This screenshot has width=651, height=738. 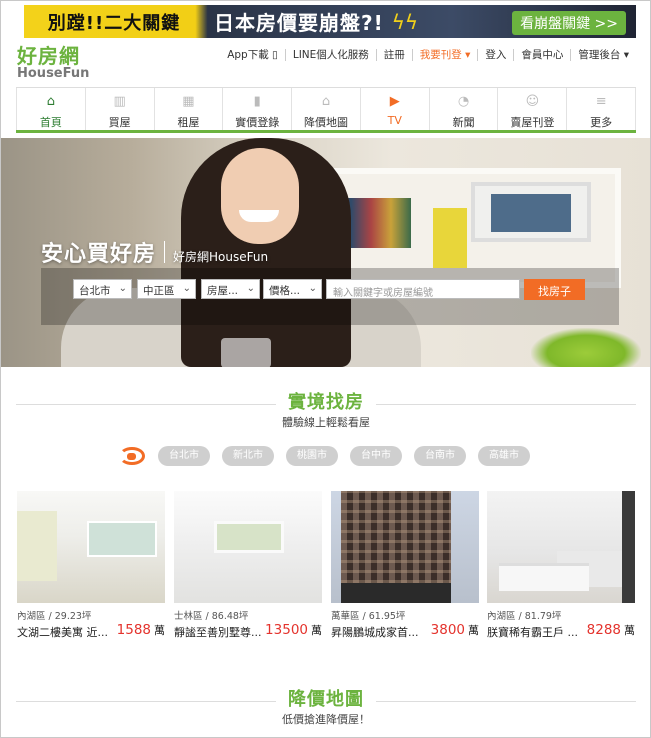 What do you see at coordinates (569, 23) in the screenshot?
I see `ad-cta-button: 看崩盤關鍵 >>` at bounding box center [569, 23].